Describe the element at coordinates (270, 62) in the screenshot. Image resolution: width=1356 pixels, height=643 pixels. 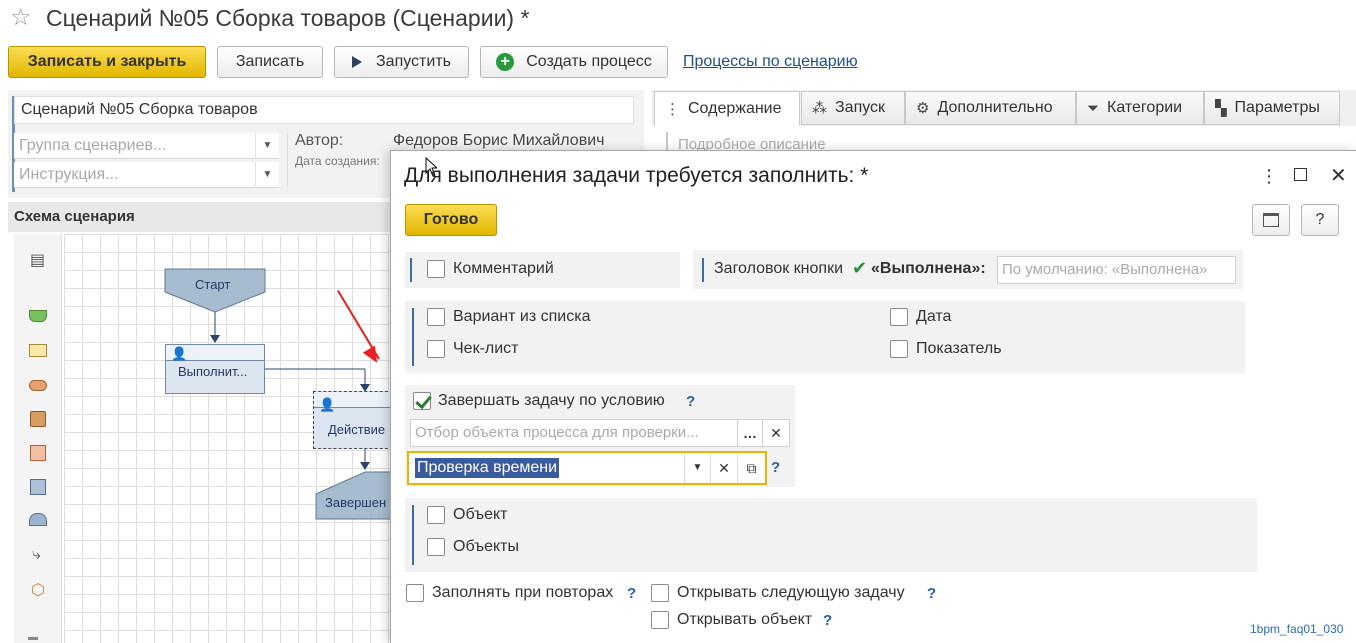
I see `save-button: Записать` at that location.